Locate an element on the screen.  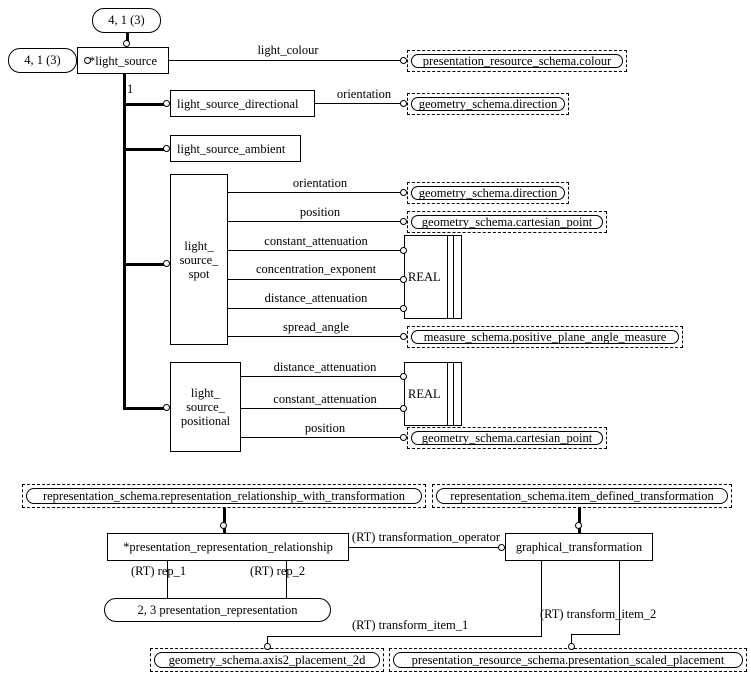
circle-concentration-exponent is located at coordinates (403, 279).